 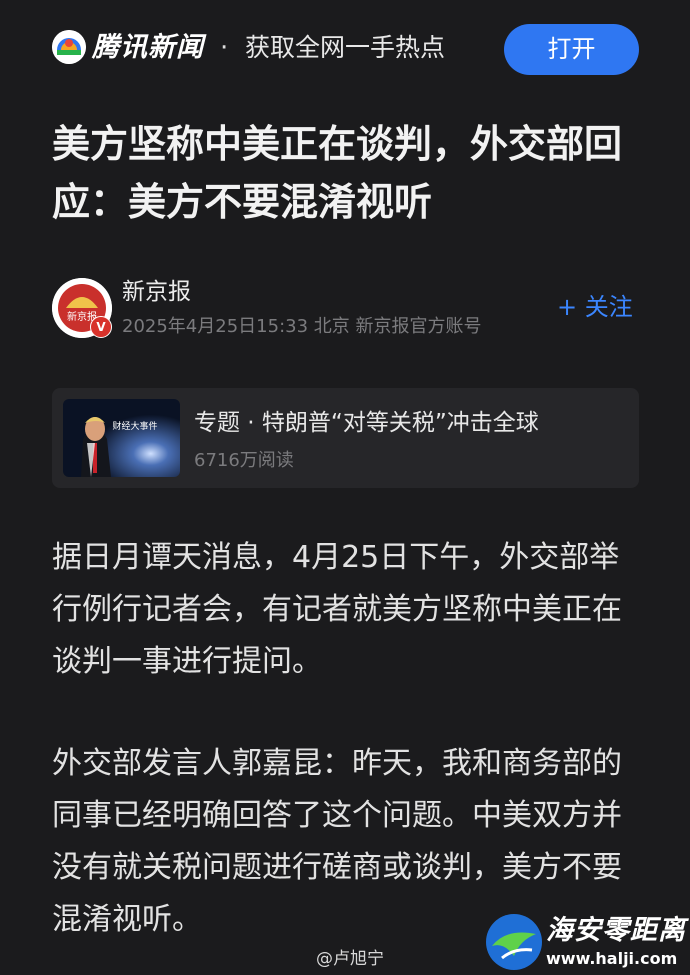 I want to click on svg-text: 财经大事件, so click(x=134, y=426).